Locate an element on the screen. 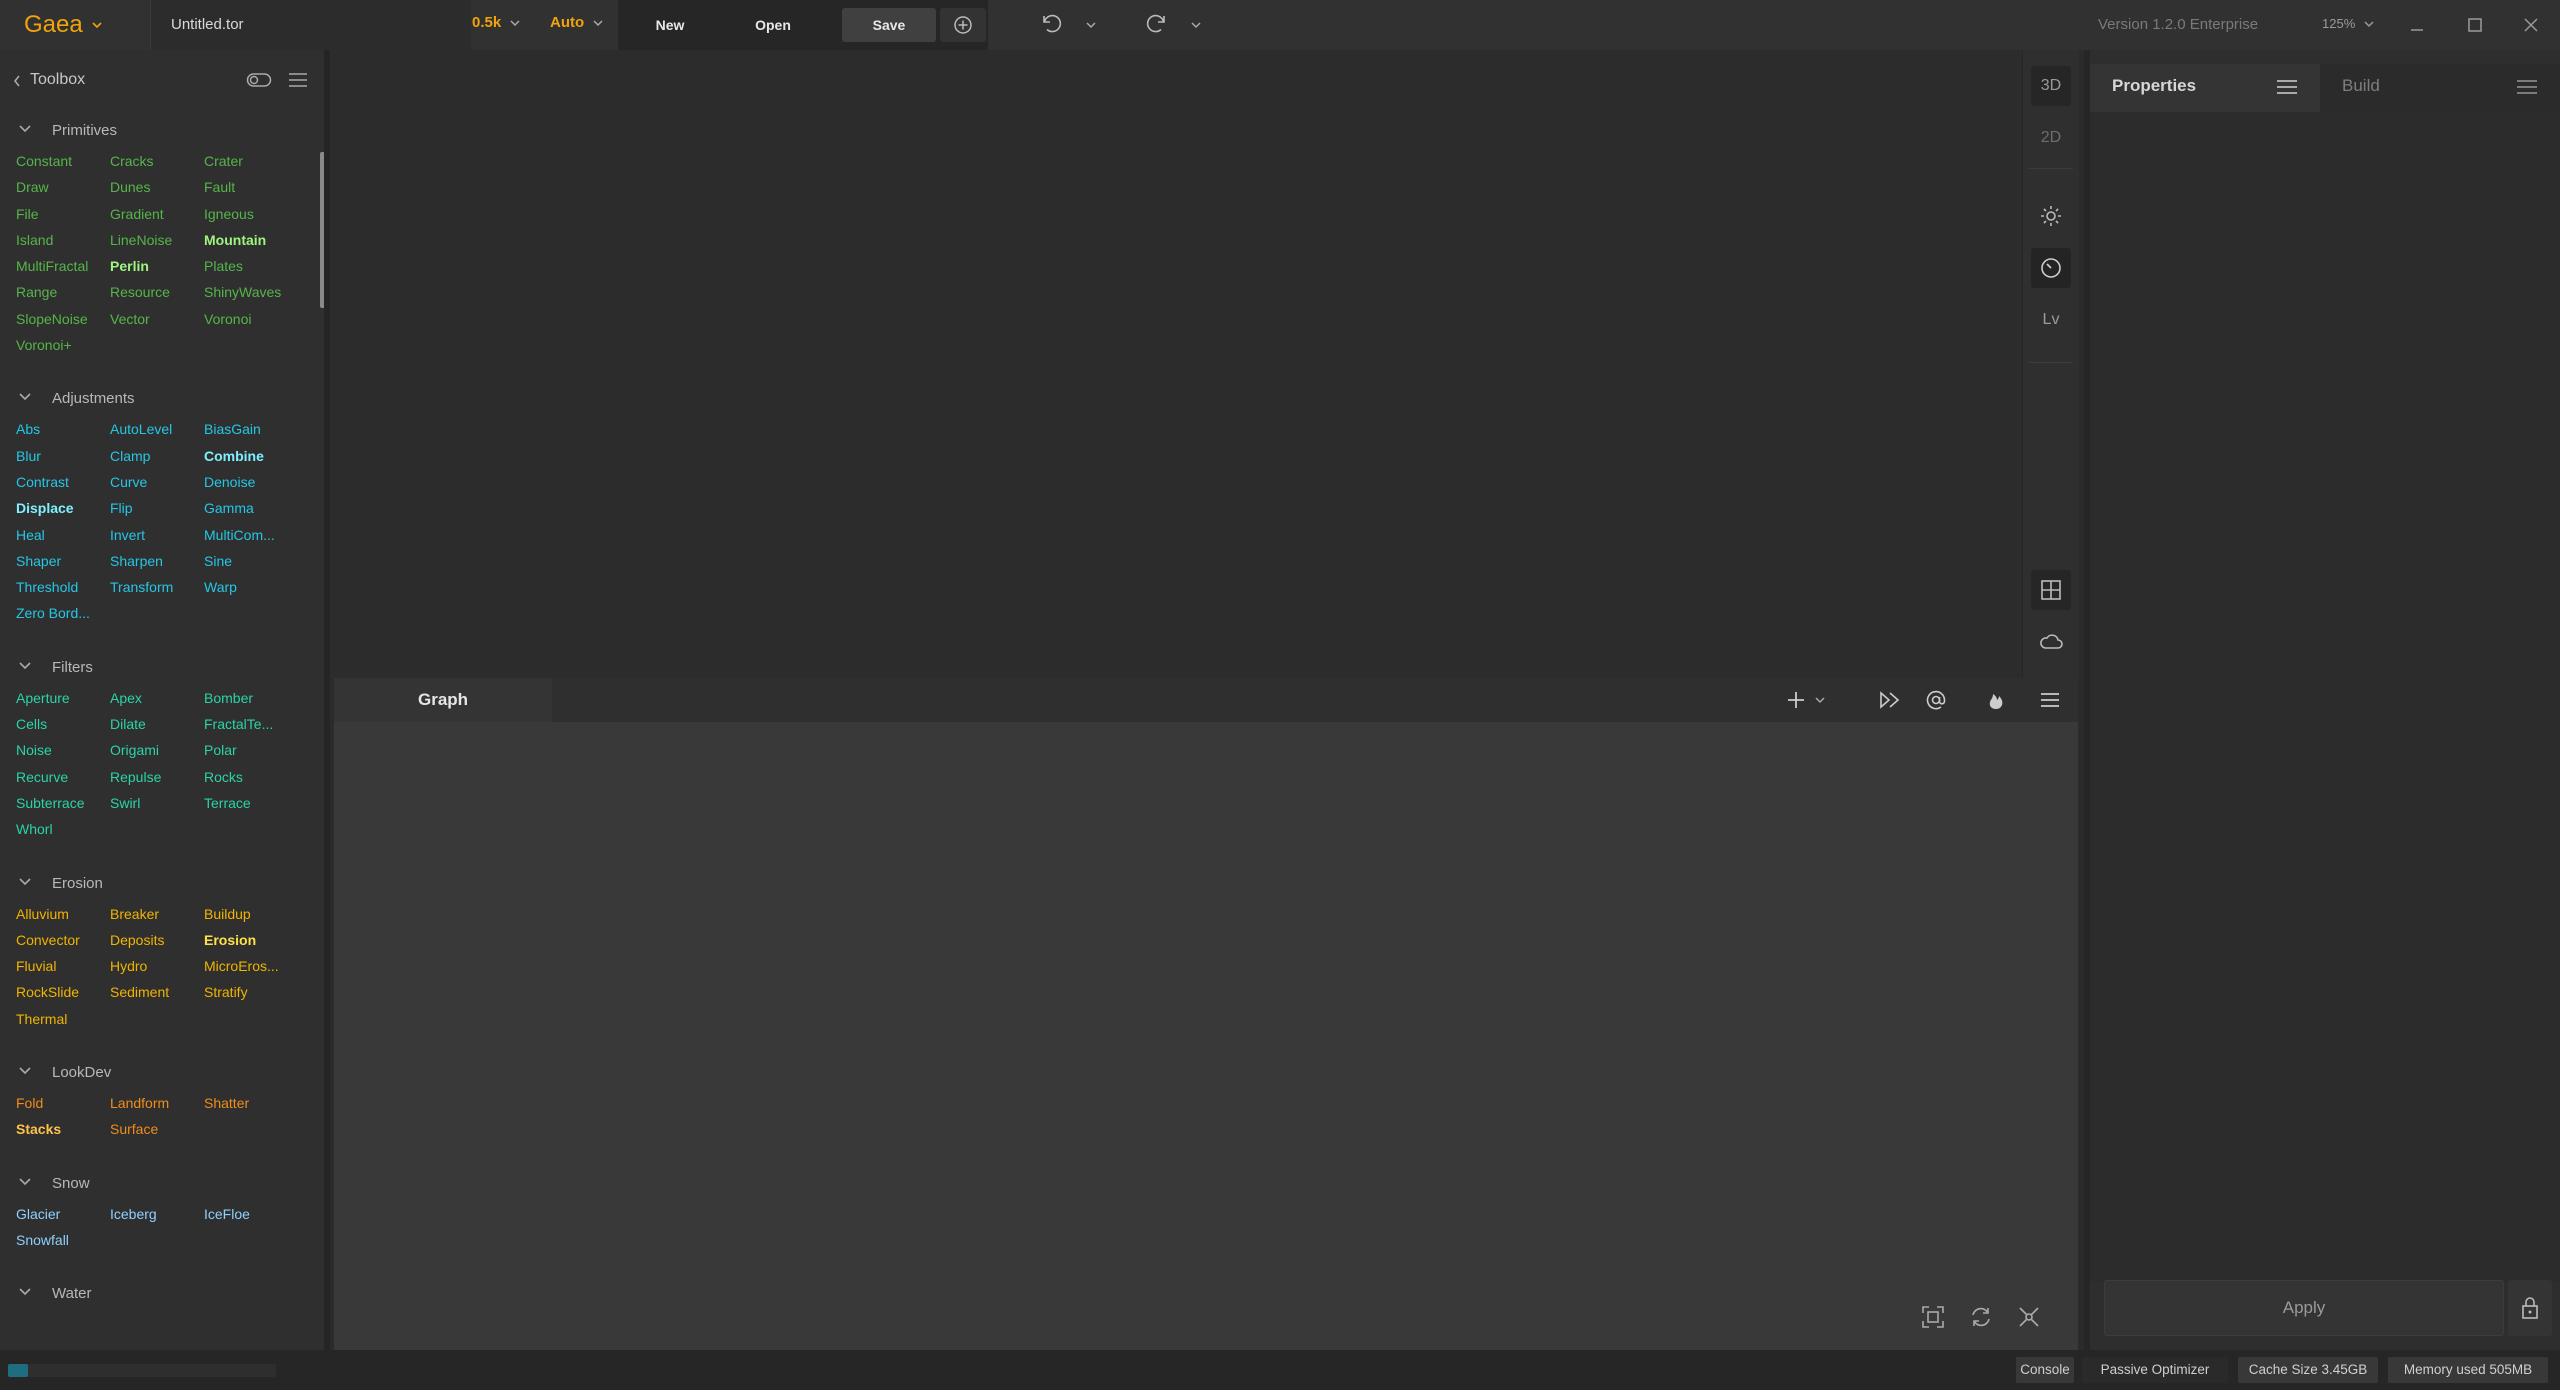 Image resolution: width=2560 pixels, height=1390 pixels. fast-forward-icon is located at coordinates (1890, 700).